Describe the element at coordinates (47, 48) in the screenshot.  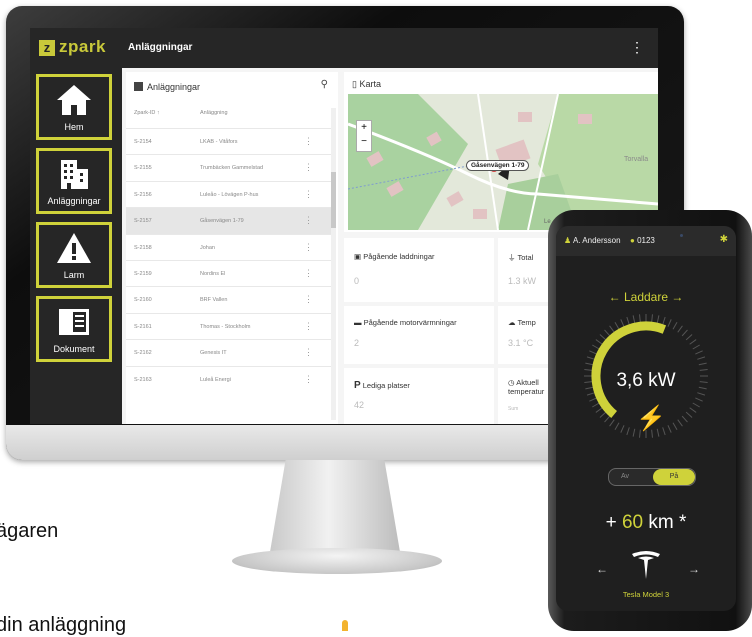
I see `logo-mark: z` at that location.